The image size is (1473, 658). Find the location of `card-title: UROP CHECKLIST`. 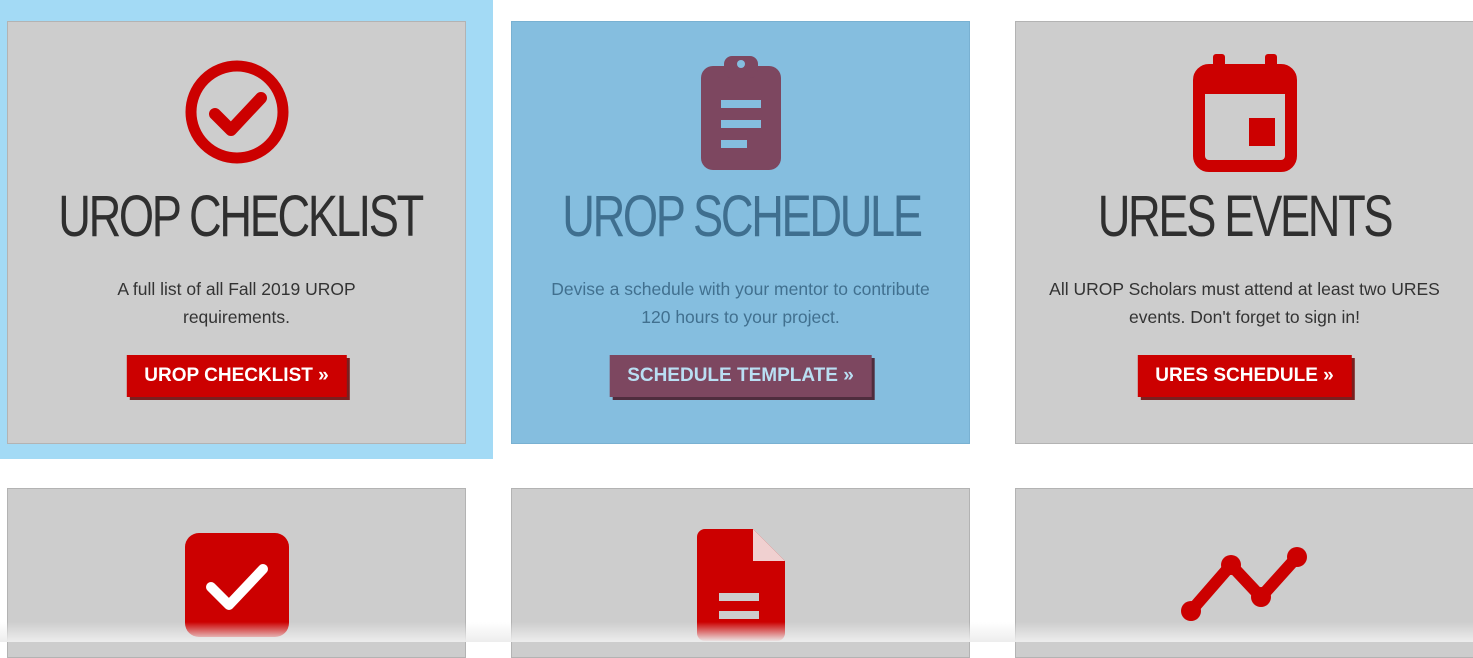

card-title: UROP CHECKLIST is located at coordinates (241, 216).